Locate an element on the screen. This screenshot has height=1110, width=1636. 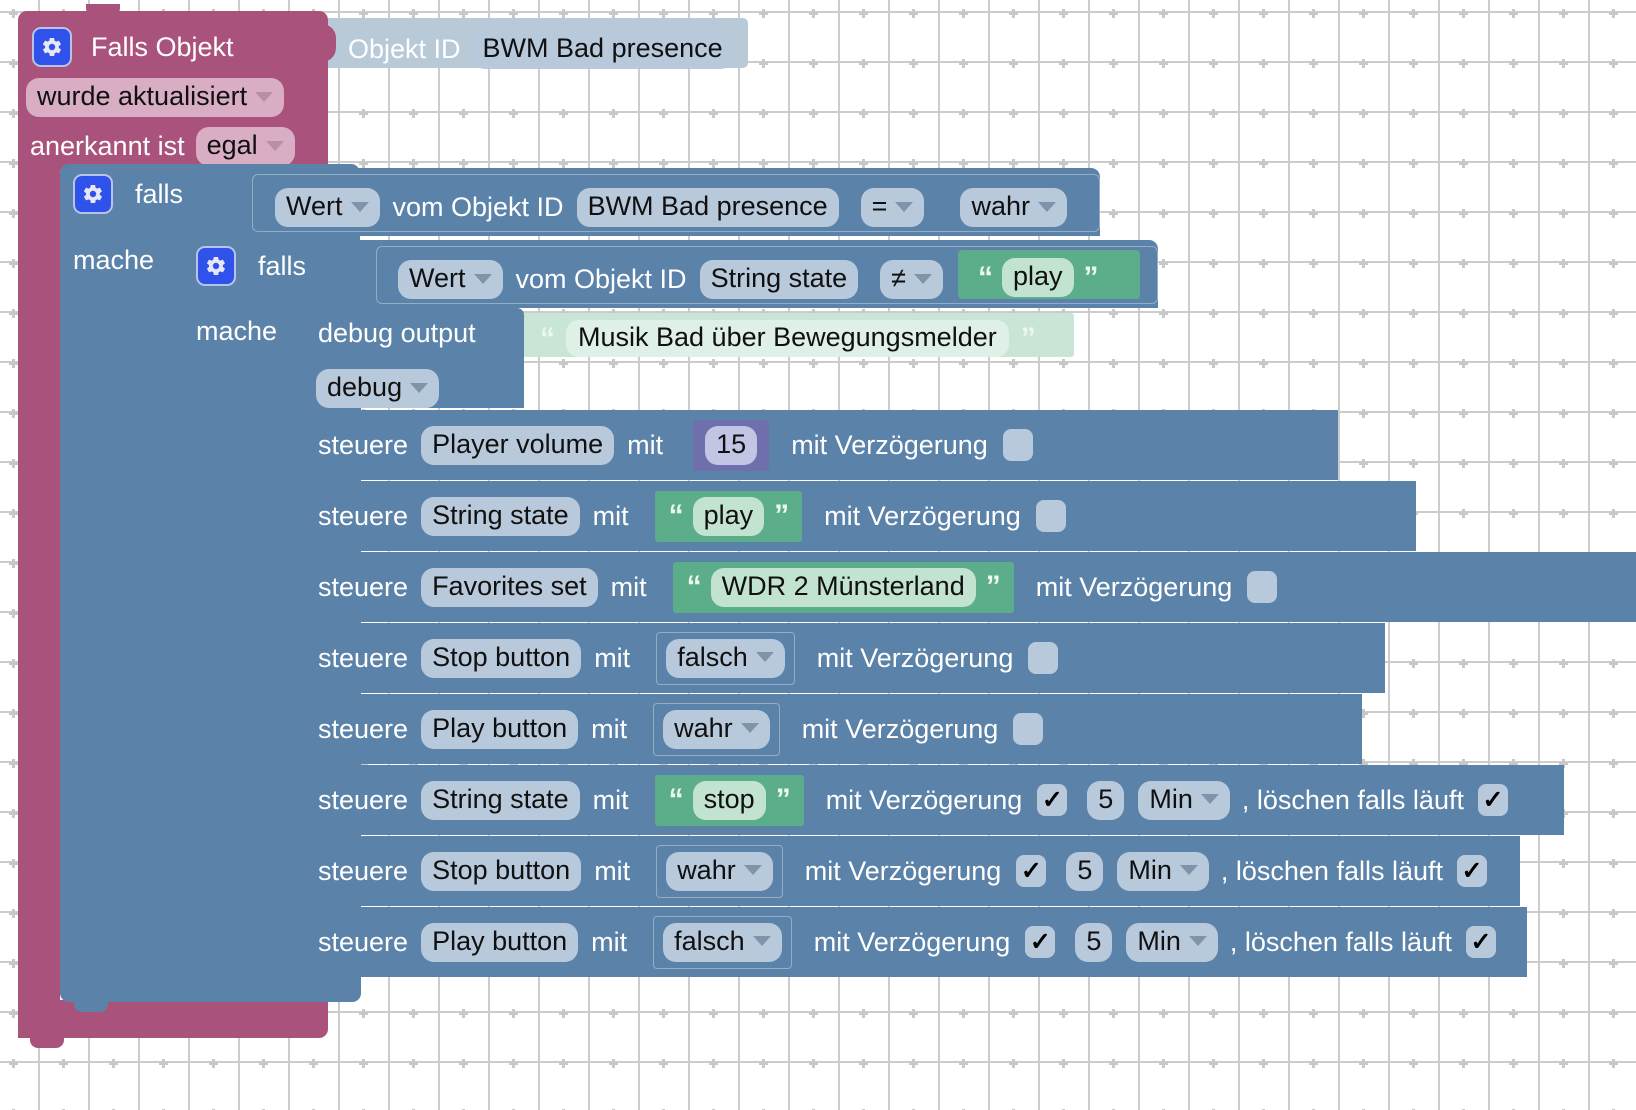
control-row-target: Favorites set is located at coordinates (509, 587).